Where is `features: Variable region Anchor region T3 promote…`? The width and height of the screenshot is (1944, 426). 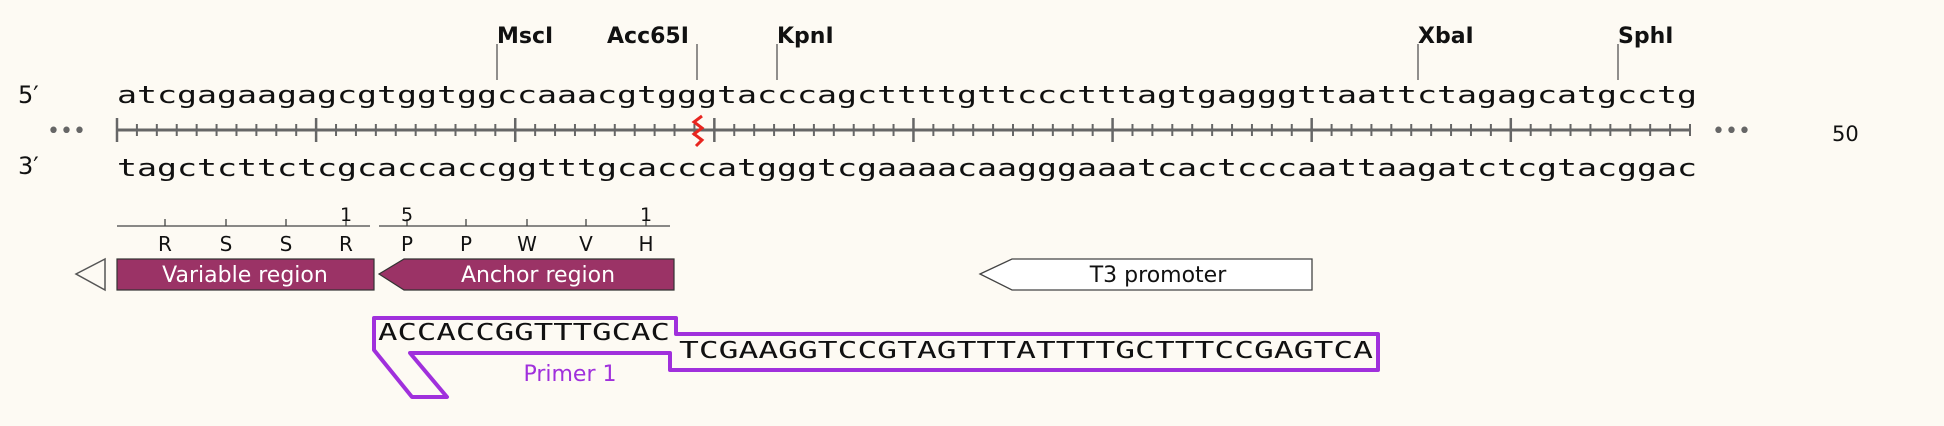 features: Variable region Anchor region T3 promote… is located at coordinates (693, 274).